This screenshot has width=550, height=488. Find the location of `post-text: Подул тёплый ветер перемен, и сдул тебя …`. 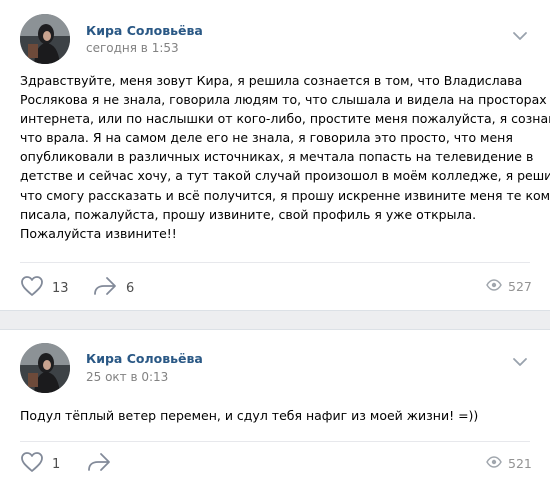

post-text: Подул тёплый ветер перемен, и сдул тебя … is located at coordinates (275, 415).